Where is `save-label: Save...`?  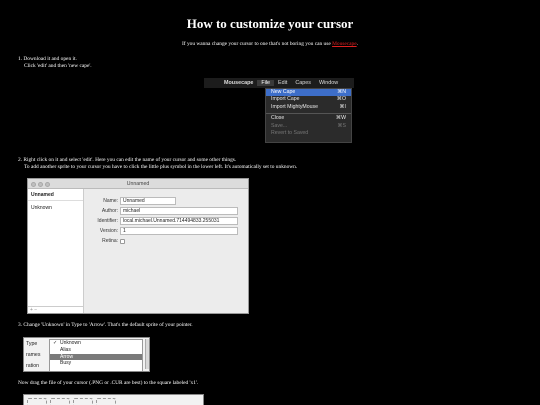
save-label: Save... is located at coordinates (279, 125).